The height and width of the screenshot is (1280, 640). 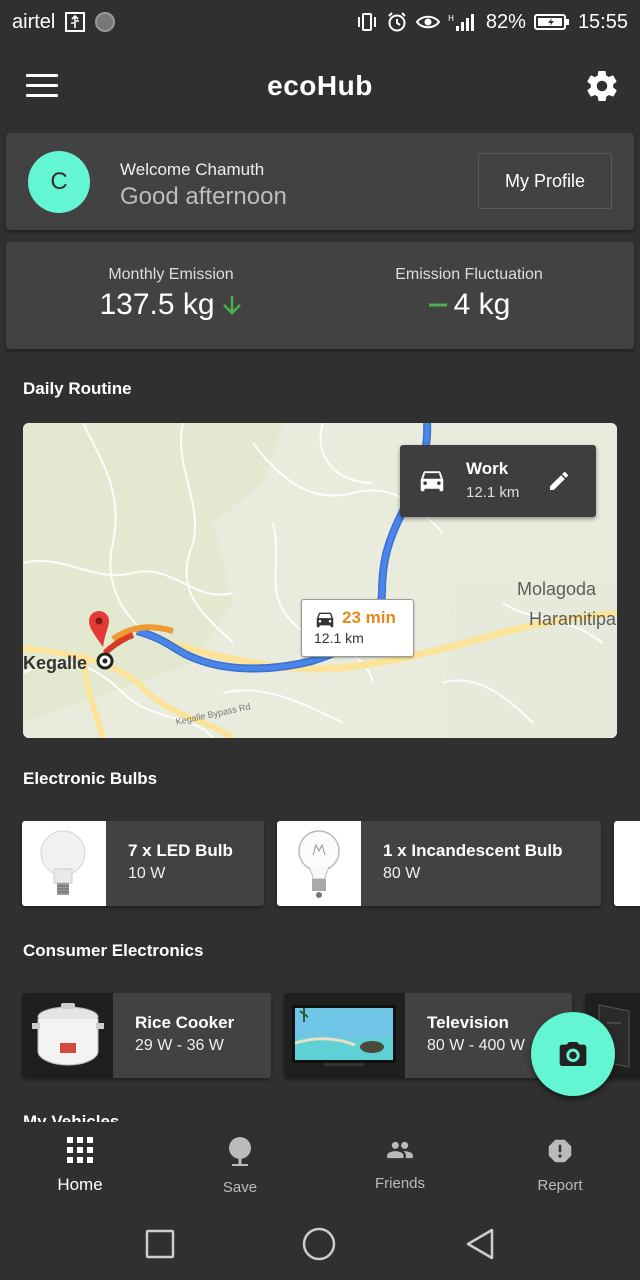 What do you see at coordinates (505, 21) in the screenshot?
I see `battery-percent: 82%` at bounding box center [505, 21].